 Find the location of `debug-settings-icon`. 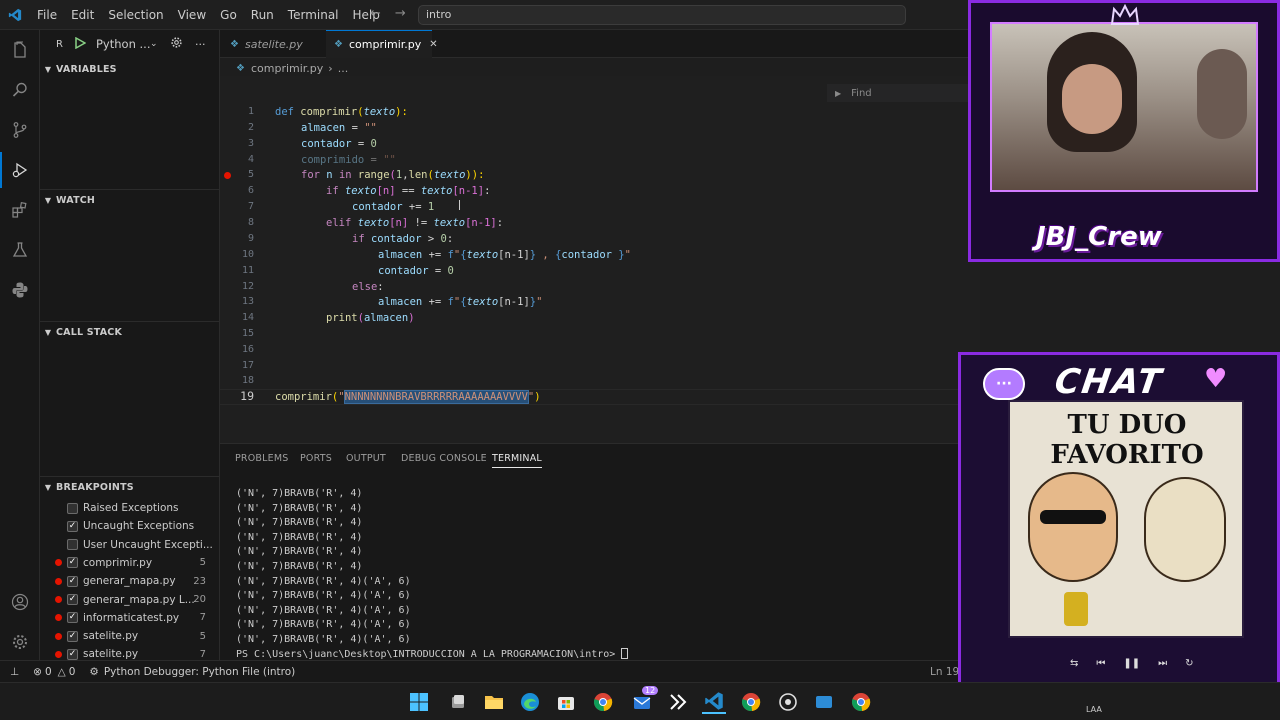

debug-settings-icon is located at coordinates (176, 44).